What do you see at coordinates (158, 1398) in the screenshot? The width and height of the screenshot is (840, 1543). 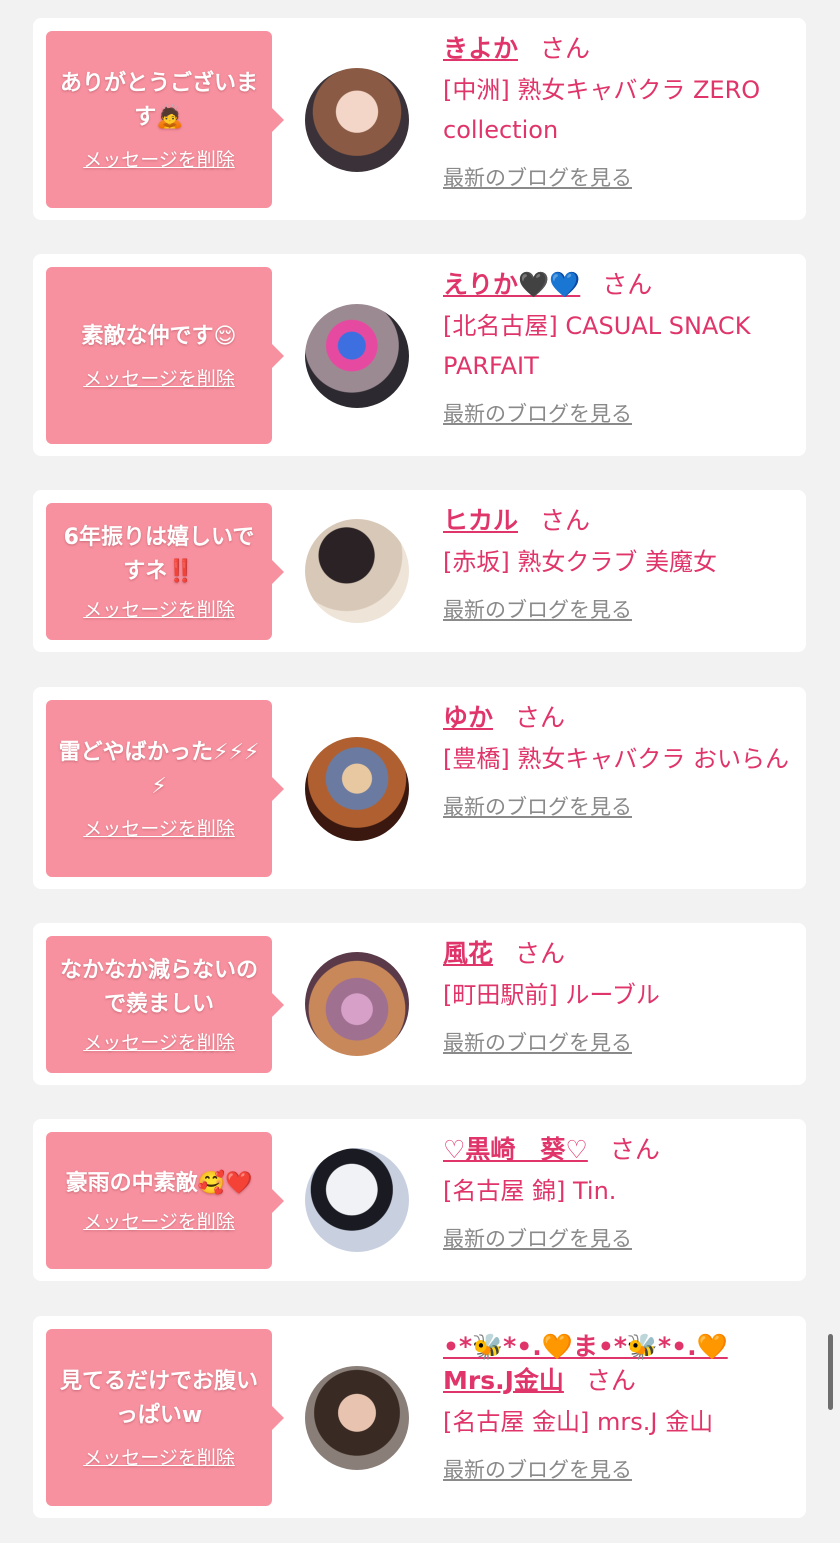 I see `message-text: 見てるだけでお腹いっぱいw` at bounding box center [158, 1398].